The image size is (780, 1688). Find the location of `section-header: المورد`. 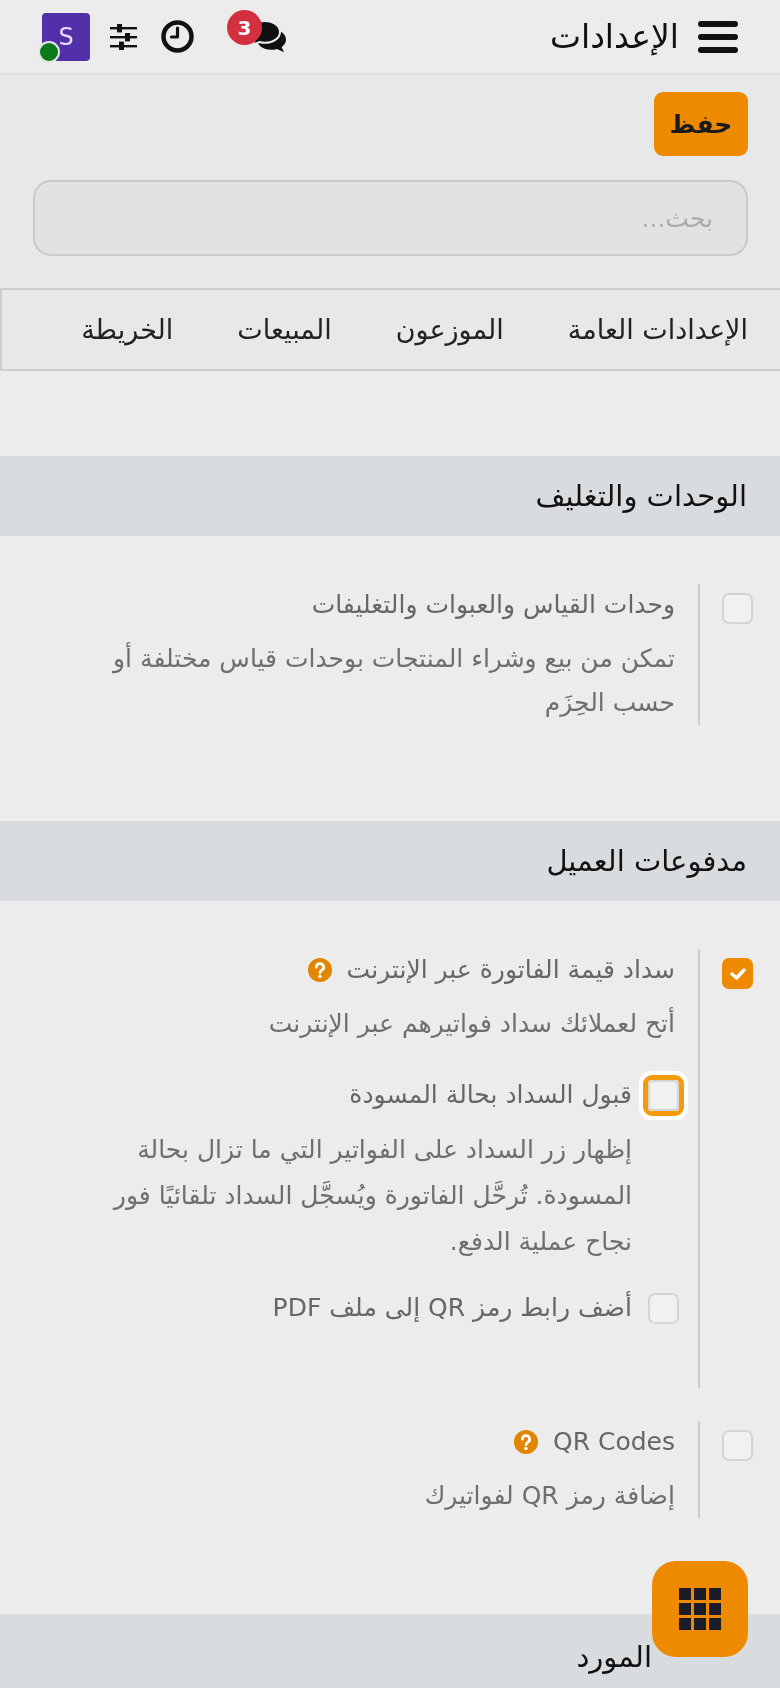

section-header: المورد is located at coordinates (390, 1651).